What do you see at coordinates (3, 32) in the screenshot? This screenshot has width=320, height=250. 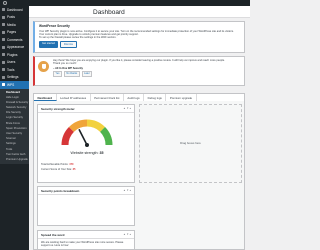 I see `page-icon` at bounding box center [3, 32].